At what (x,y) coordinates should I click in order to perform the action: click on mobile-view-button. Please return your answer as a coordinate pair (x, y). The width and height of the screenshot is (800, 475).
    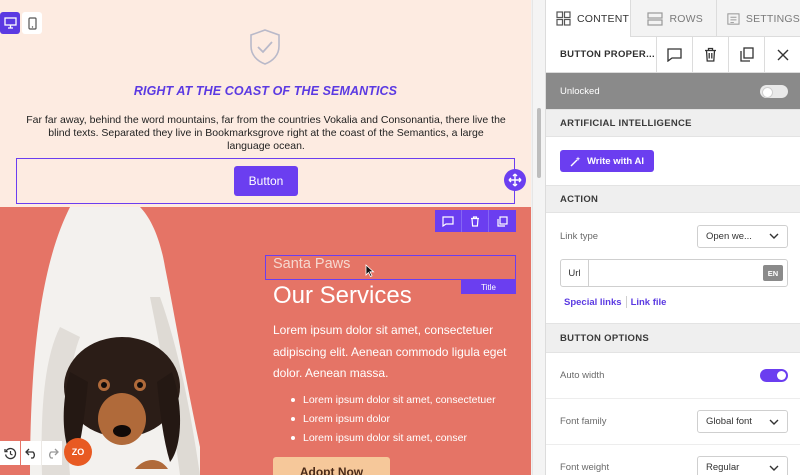
    Looking at the image, I should click on (32, 23).